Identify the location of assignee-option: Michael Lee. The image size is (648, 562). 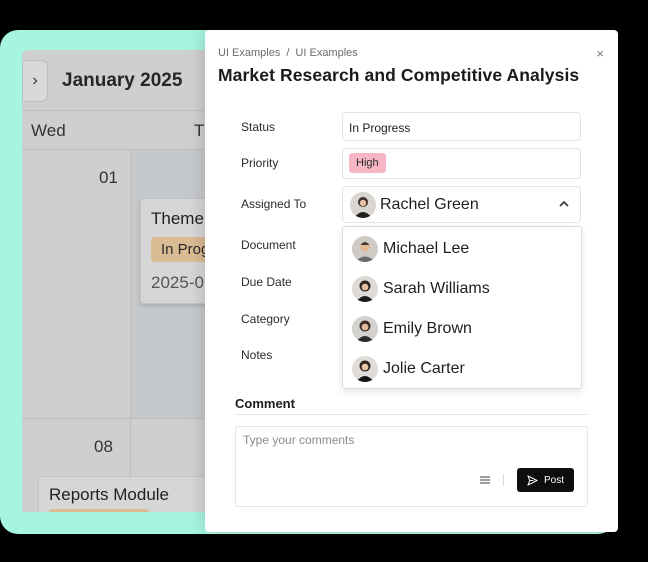
(462, 249).